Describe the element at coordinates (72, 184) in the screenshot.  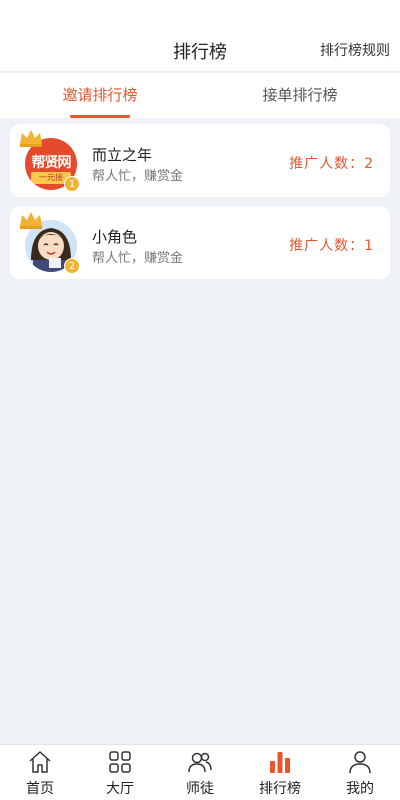
I see `rank-badge: 1` at that location.